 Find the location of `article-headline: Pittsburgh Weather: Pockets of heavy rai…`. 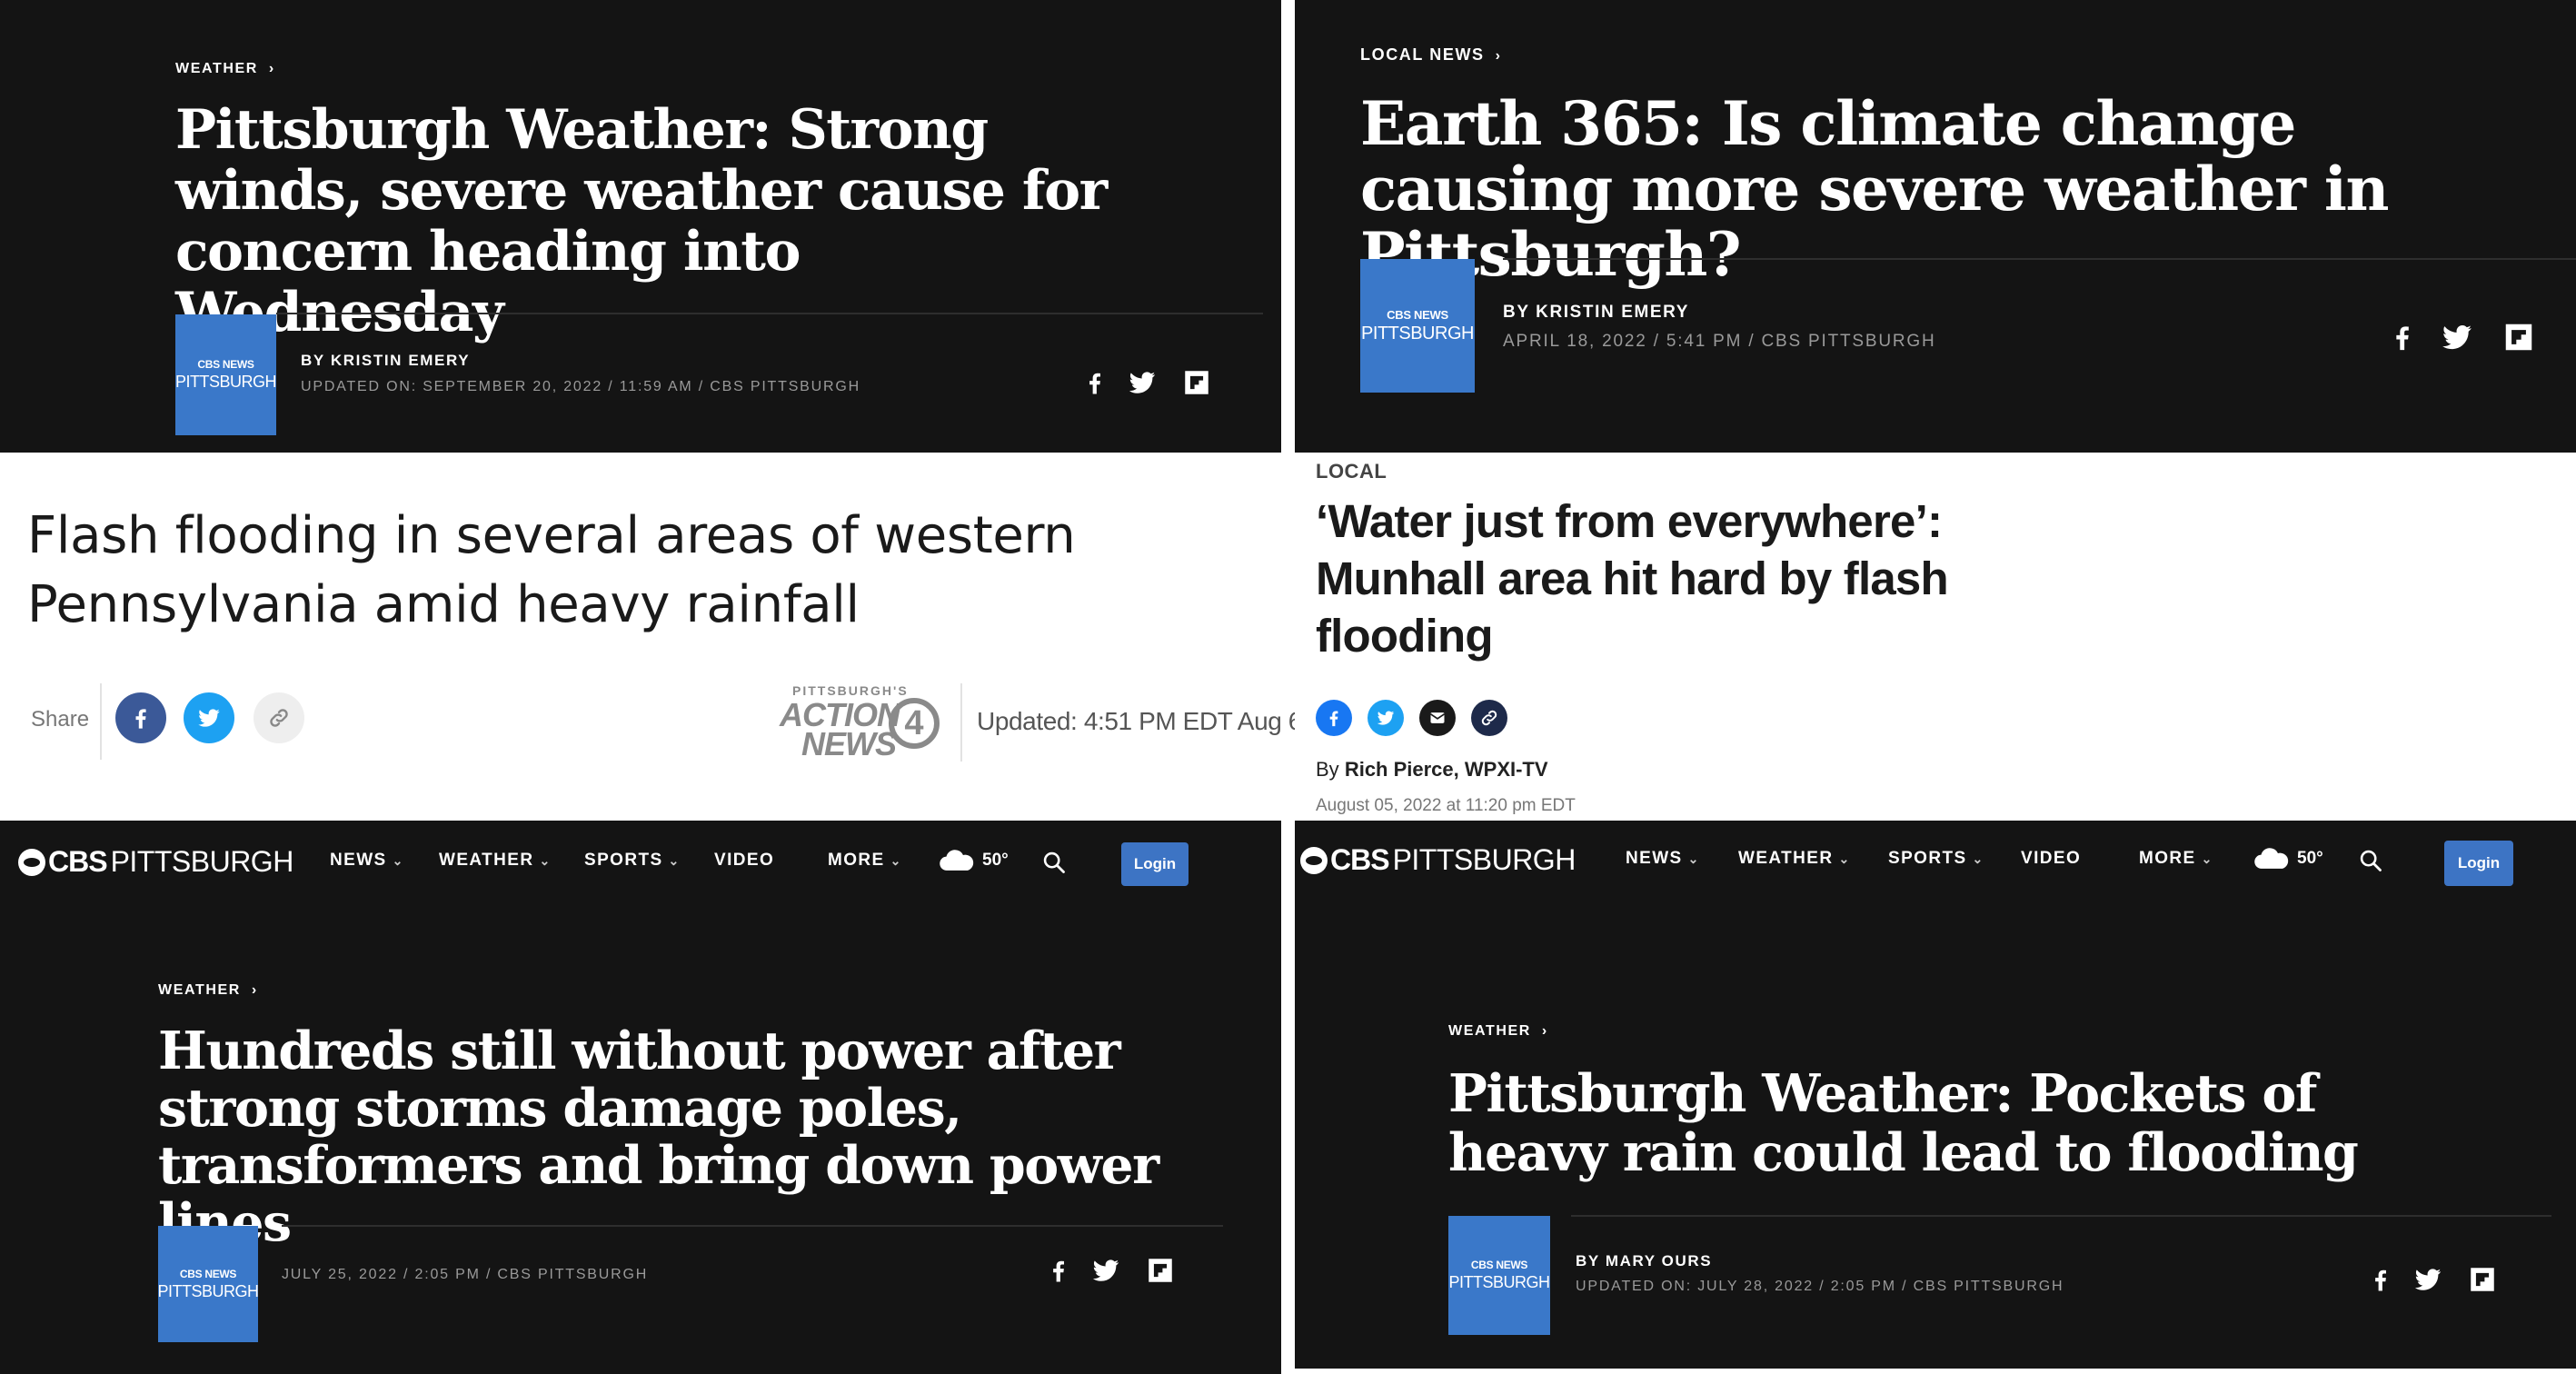

article-headline: Pittsburgh Weather: Pockets of heavy rai… is located at coordinates (1904, 1123).